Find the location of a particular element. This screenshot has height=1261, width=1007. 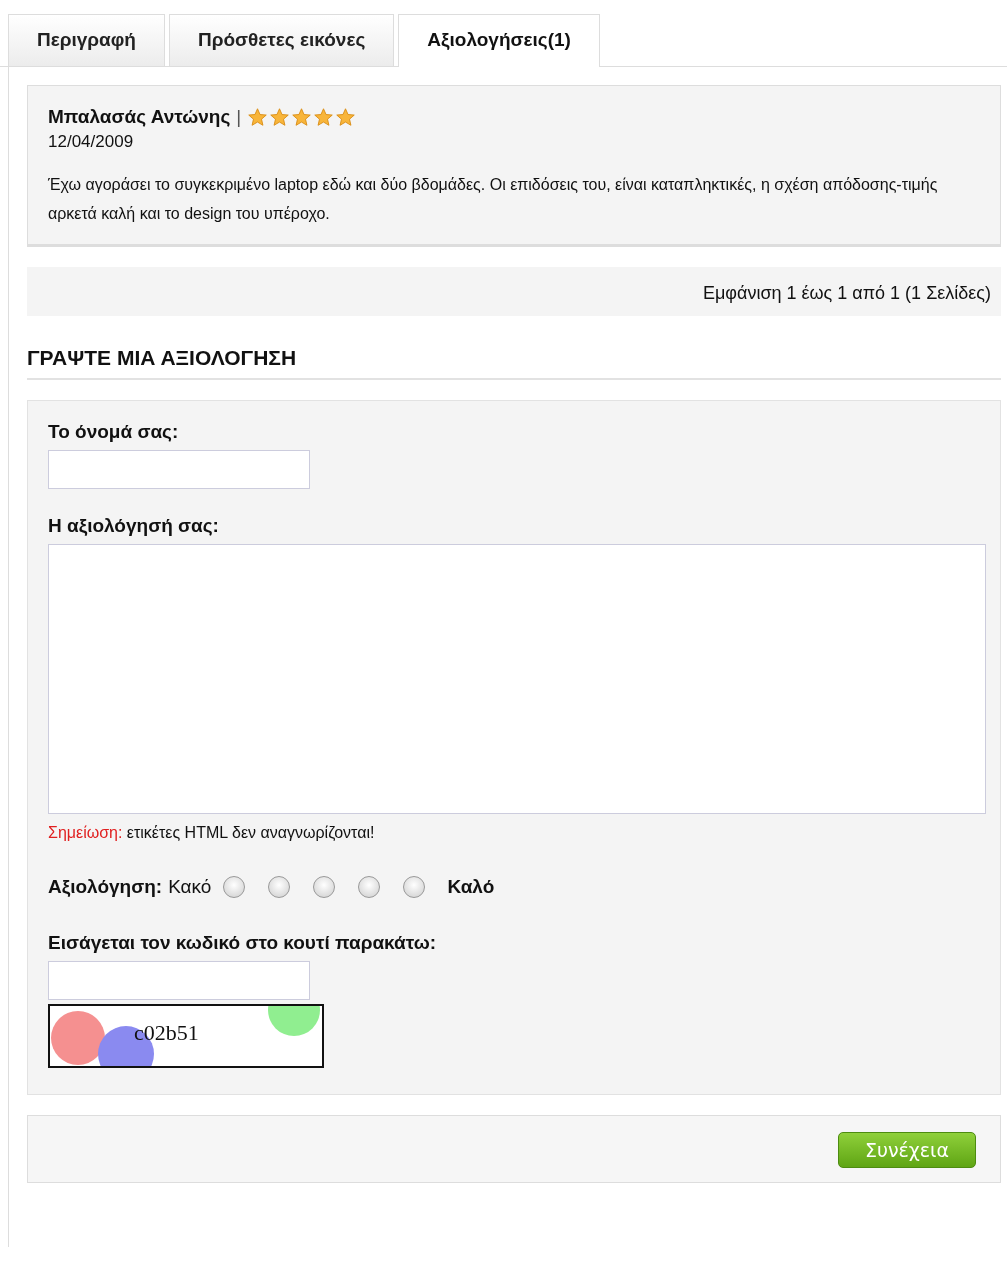

rating-low-label: Κακό is located at coordinates (190, 887).